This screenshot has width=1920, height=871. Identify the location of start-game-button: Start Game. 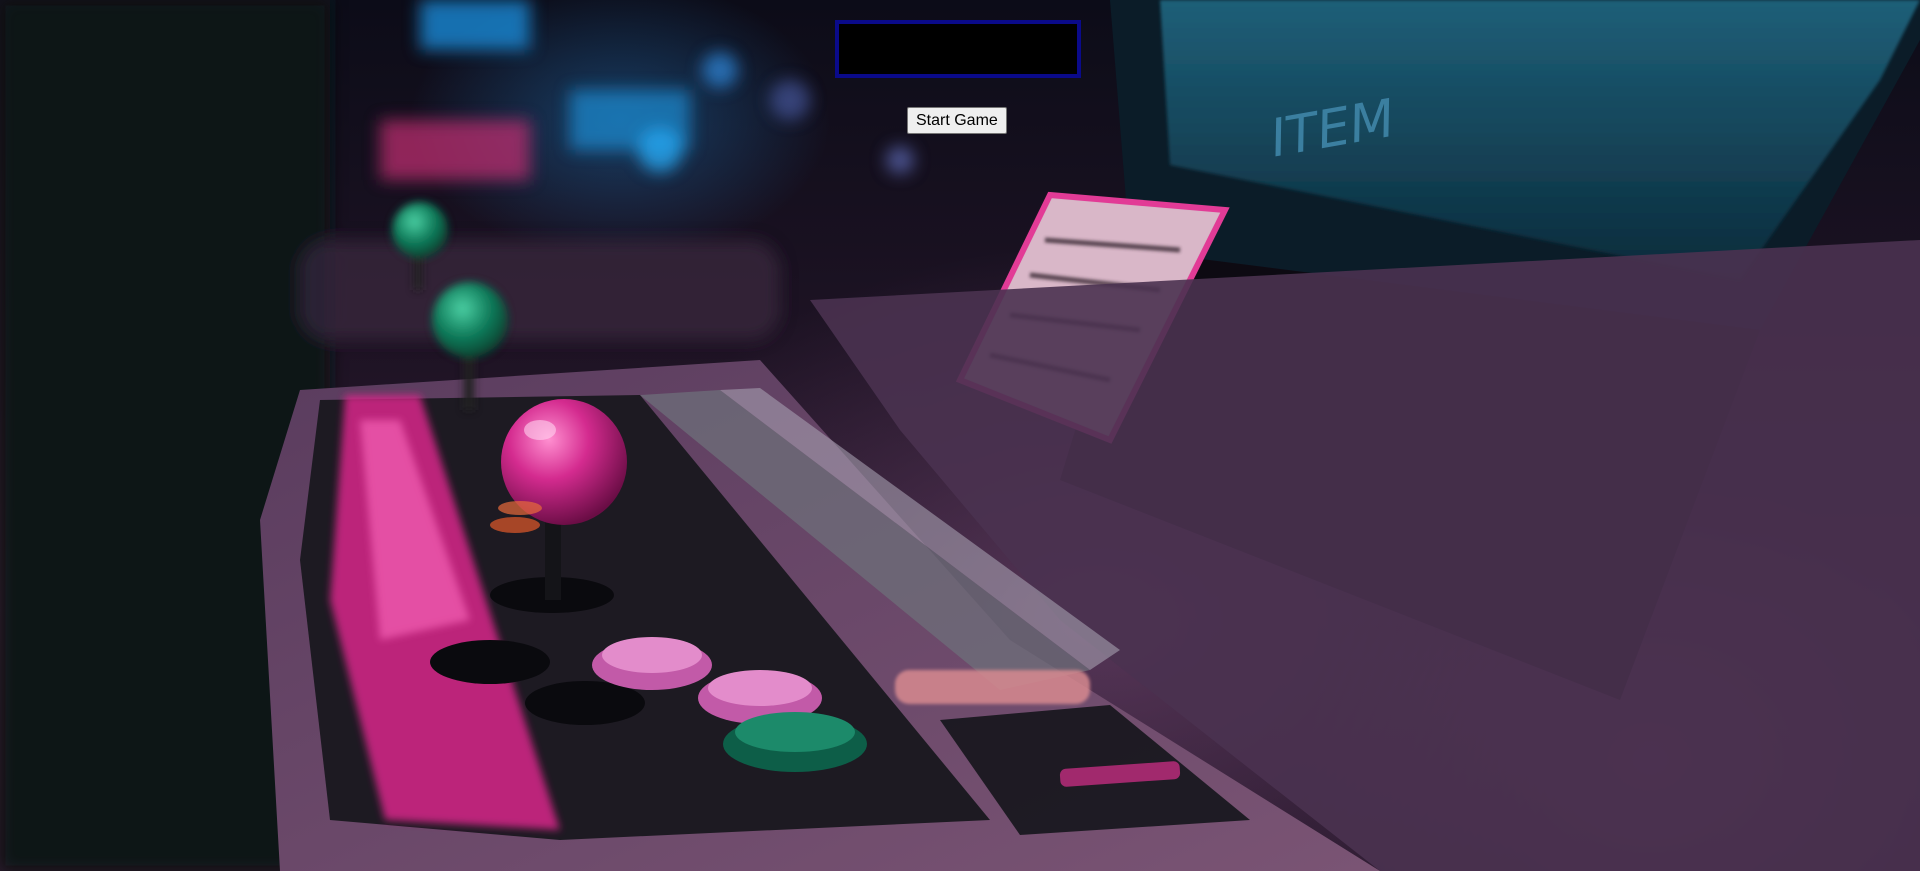
(957, 120).